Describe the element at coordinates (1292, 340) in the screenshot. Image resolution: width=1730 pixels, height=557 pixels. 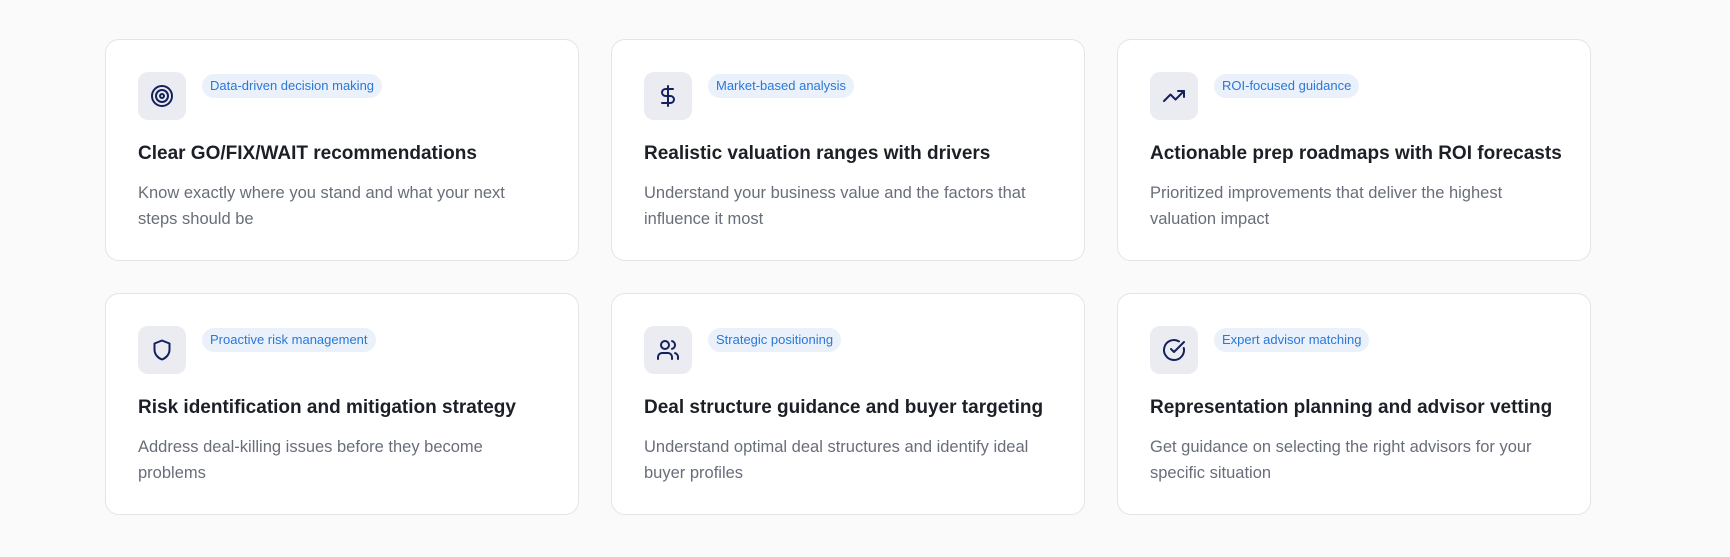
I see `feature-badge: Expert advisor matching` at that location.